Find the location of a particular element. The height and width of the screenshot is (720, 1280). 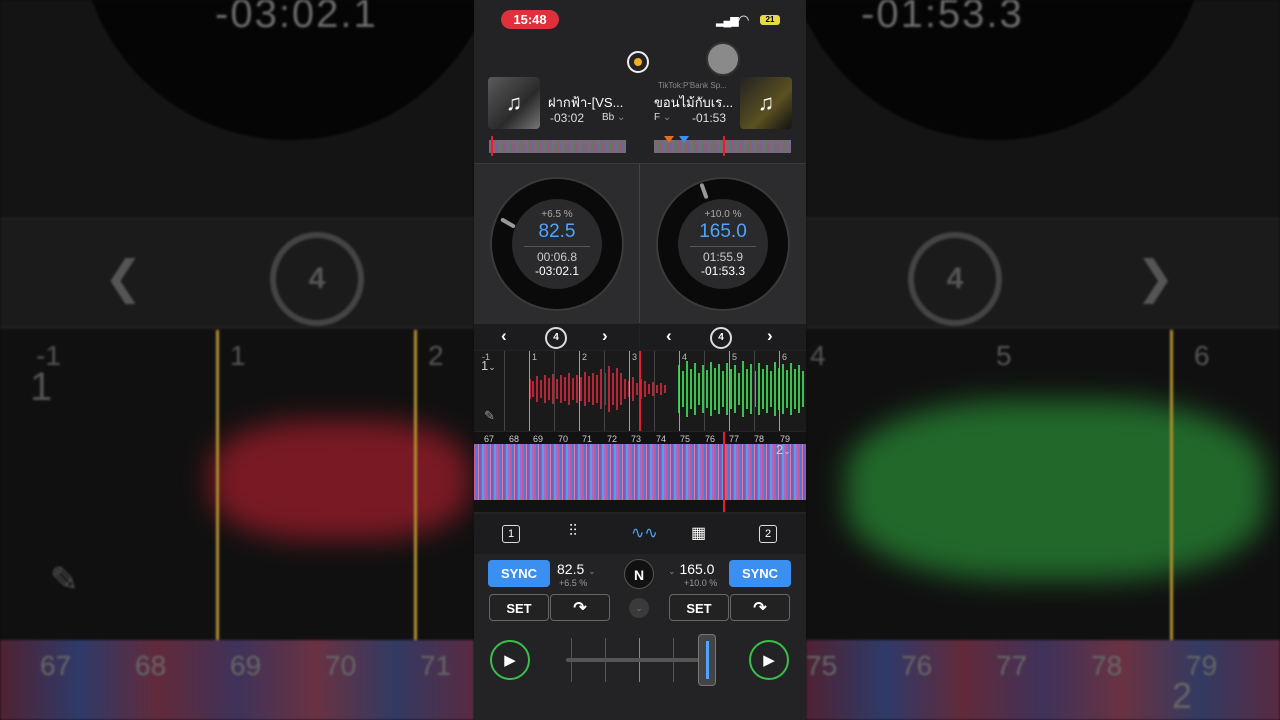

deck-b-play-button: ▶ is located at coordinates (769, 660).